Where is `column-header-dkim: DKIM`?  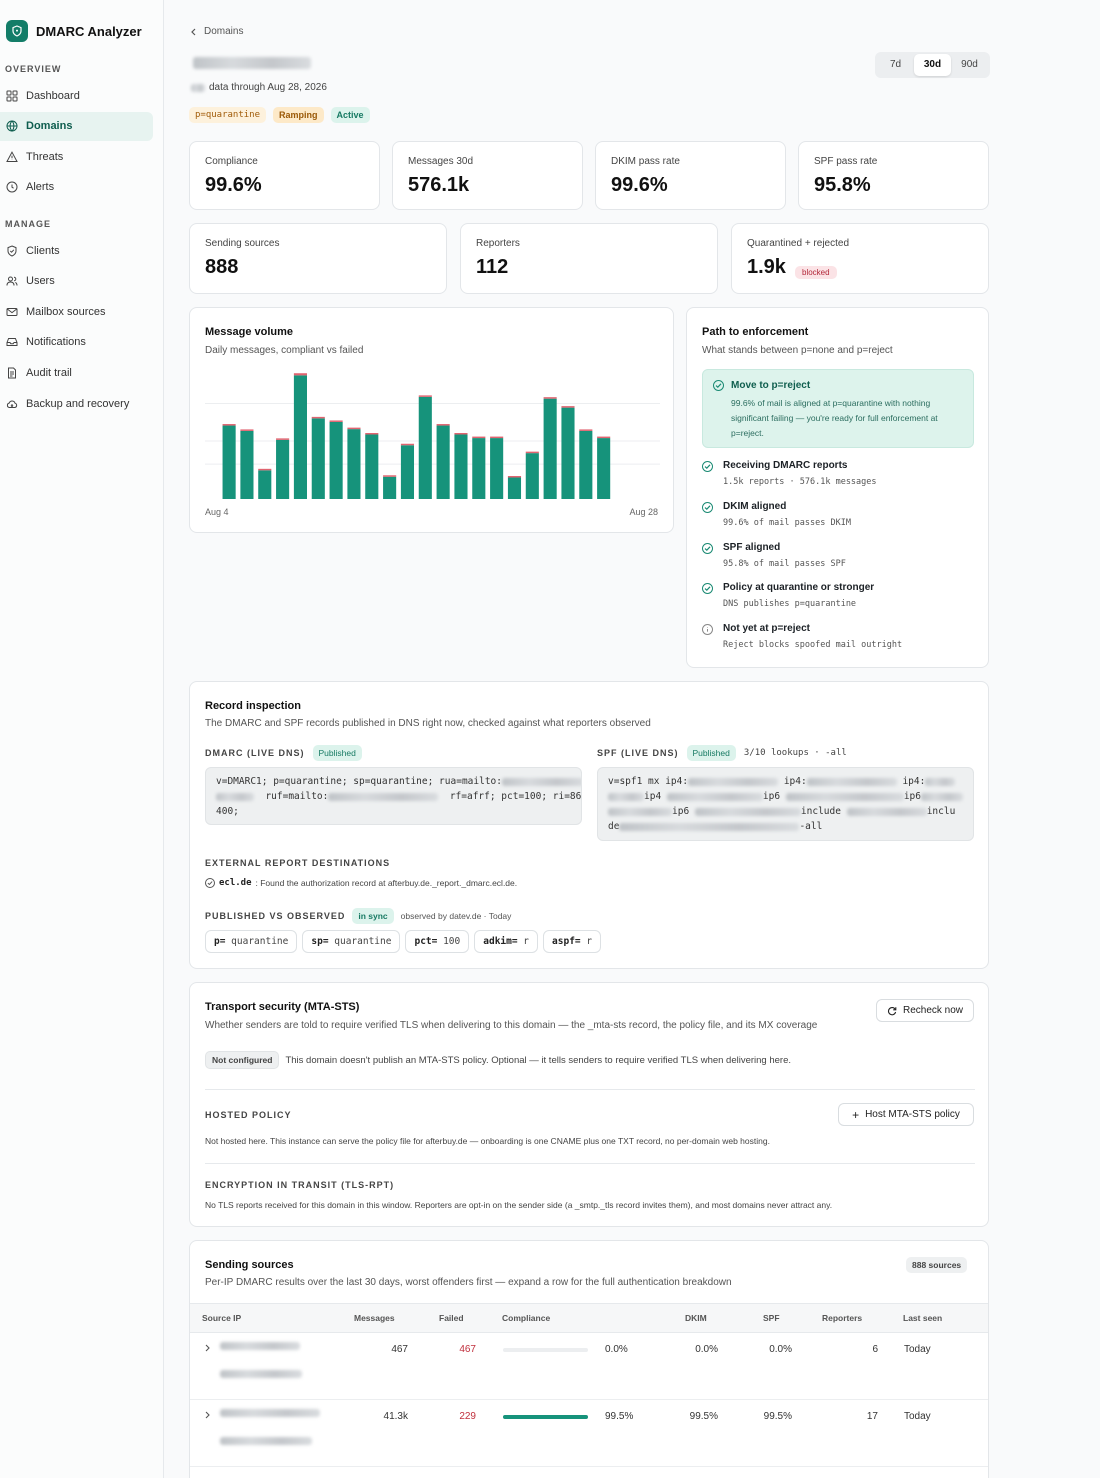 column-header-dkim: DKIM is located at coordinates (696, 1318).